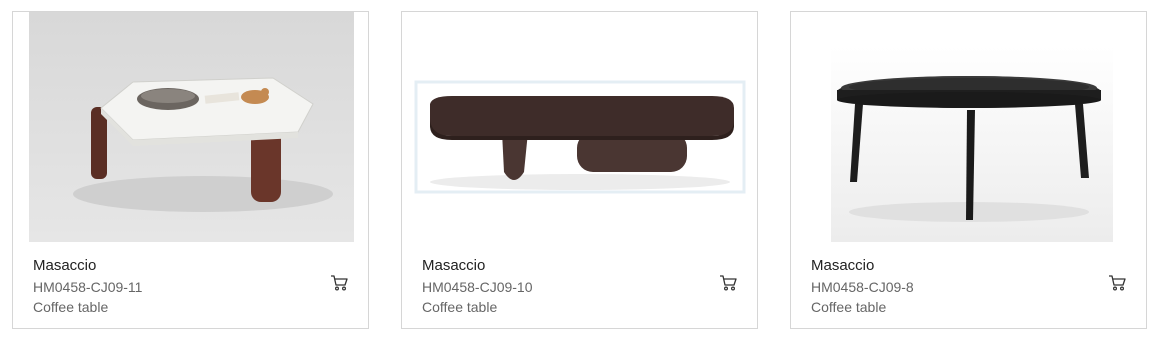 The height and width of the screenshot is (339, 1157). Describe the element at coordinates (972, 144) in the screenshot. I see `coffee-table-round-black-image` at that location.